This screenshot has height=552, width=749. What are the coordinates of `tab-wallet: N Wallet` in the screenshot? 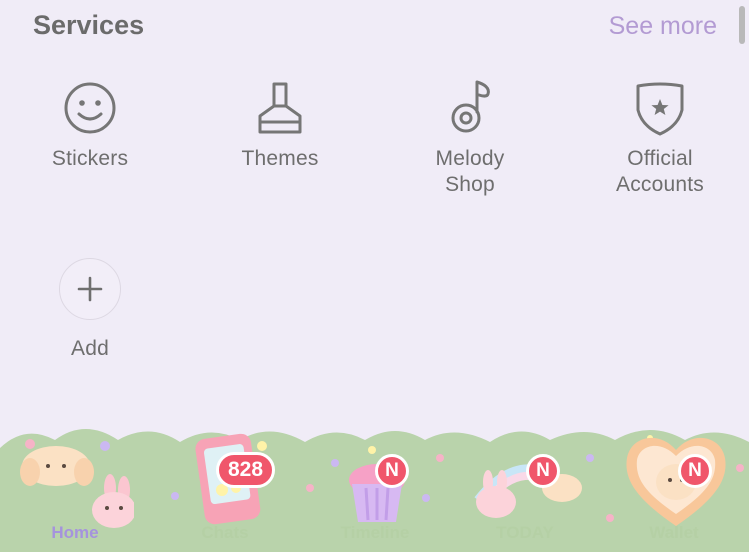 It's located at (674, 485).